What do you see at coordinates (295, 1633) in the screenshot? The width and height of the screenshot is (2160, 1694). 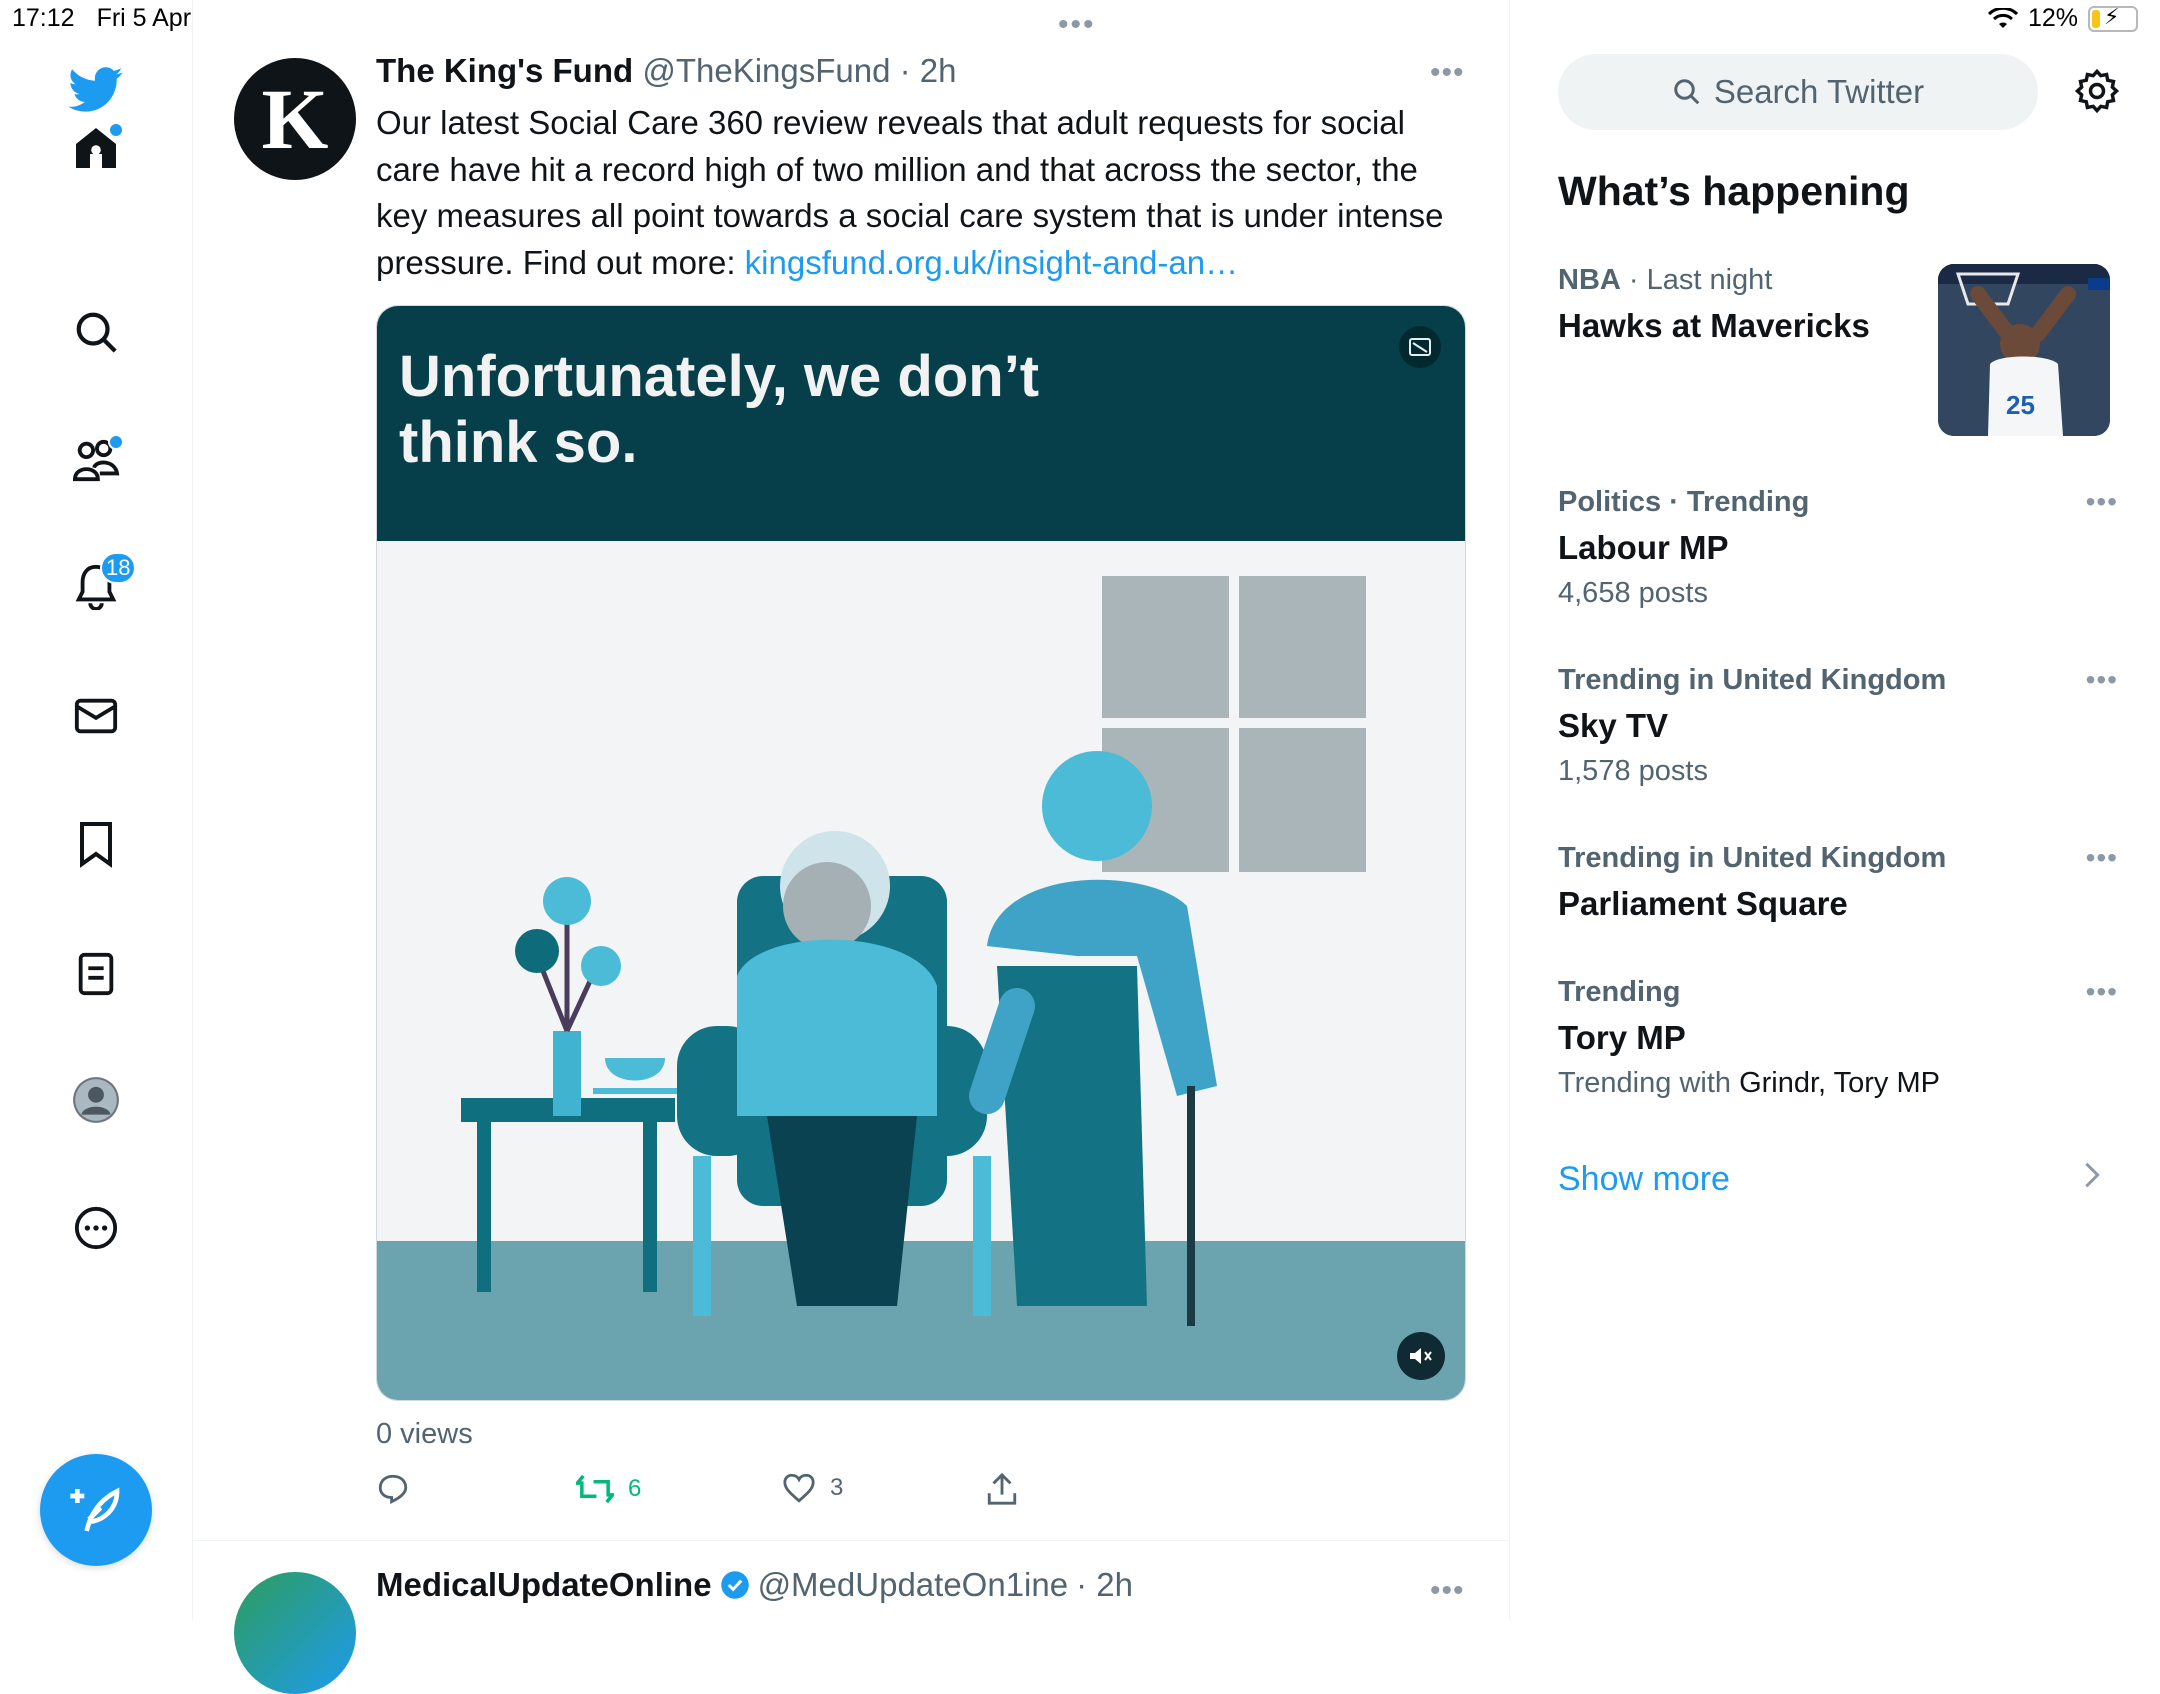 I see `tweet2-avatar` at bounding box center [295, 1633].